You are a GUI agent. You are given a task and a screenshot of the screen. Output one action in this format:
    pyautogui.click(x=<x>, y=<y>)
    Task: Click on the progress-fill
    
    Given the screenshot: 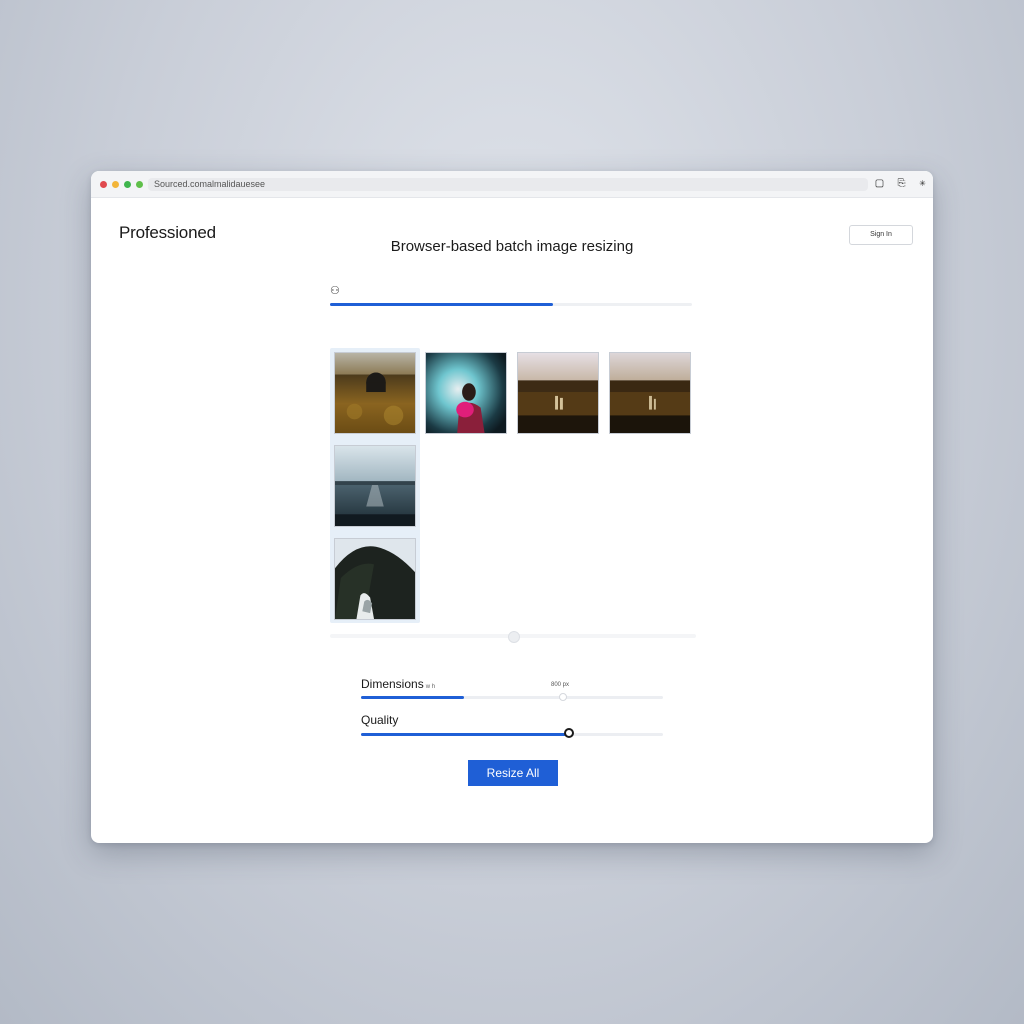 What is the action you would take?
    pyautogui.click(x=441, y=304)
    